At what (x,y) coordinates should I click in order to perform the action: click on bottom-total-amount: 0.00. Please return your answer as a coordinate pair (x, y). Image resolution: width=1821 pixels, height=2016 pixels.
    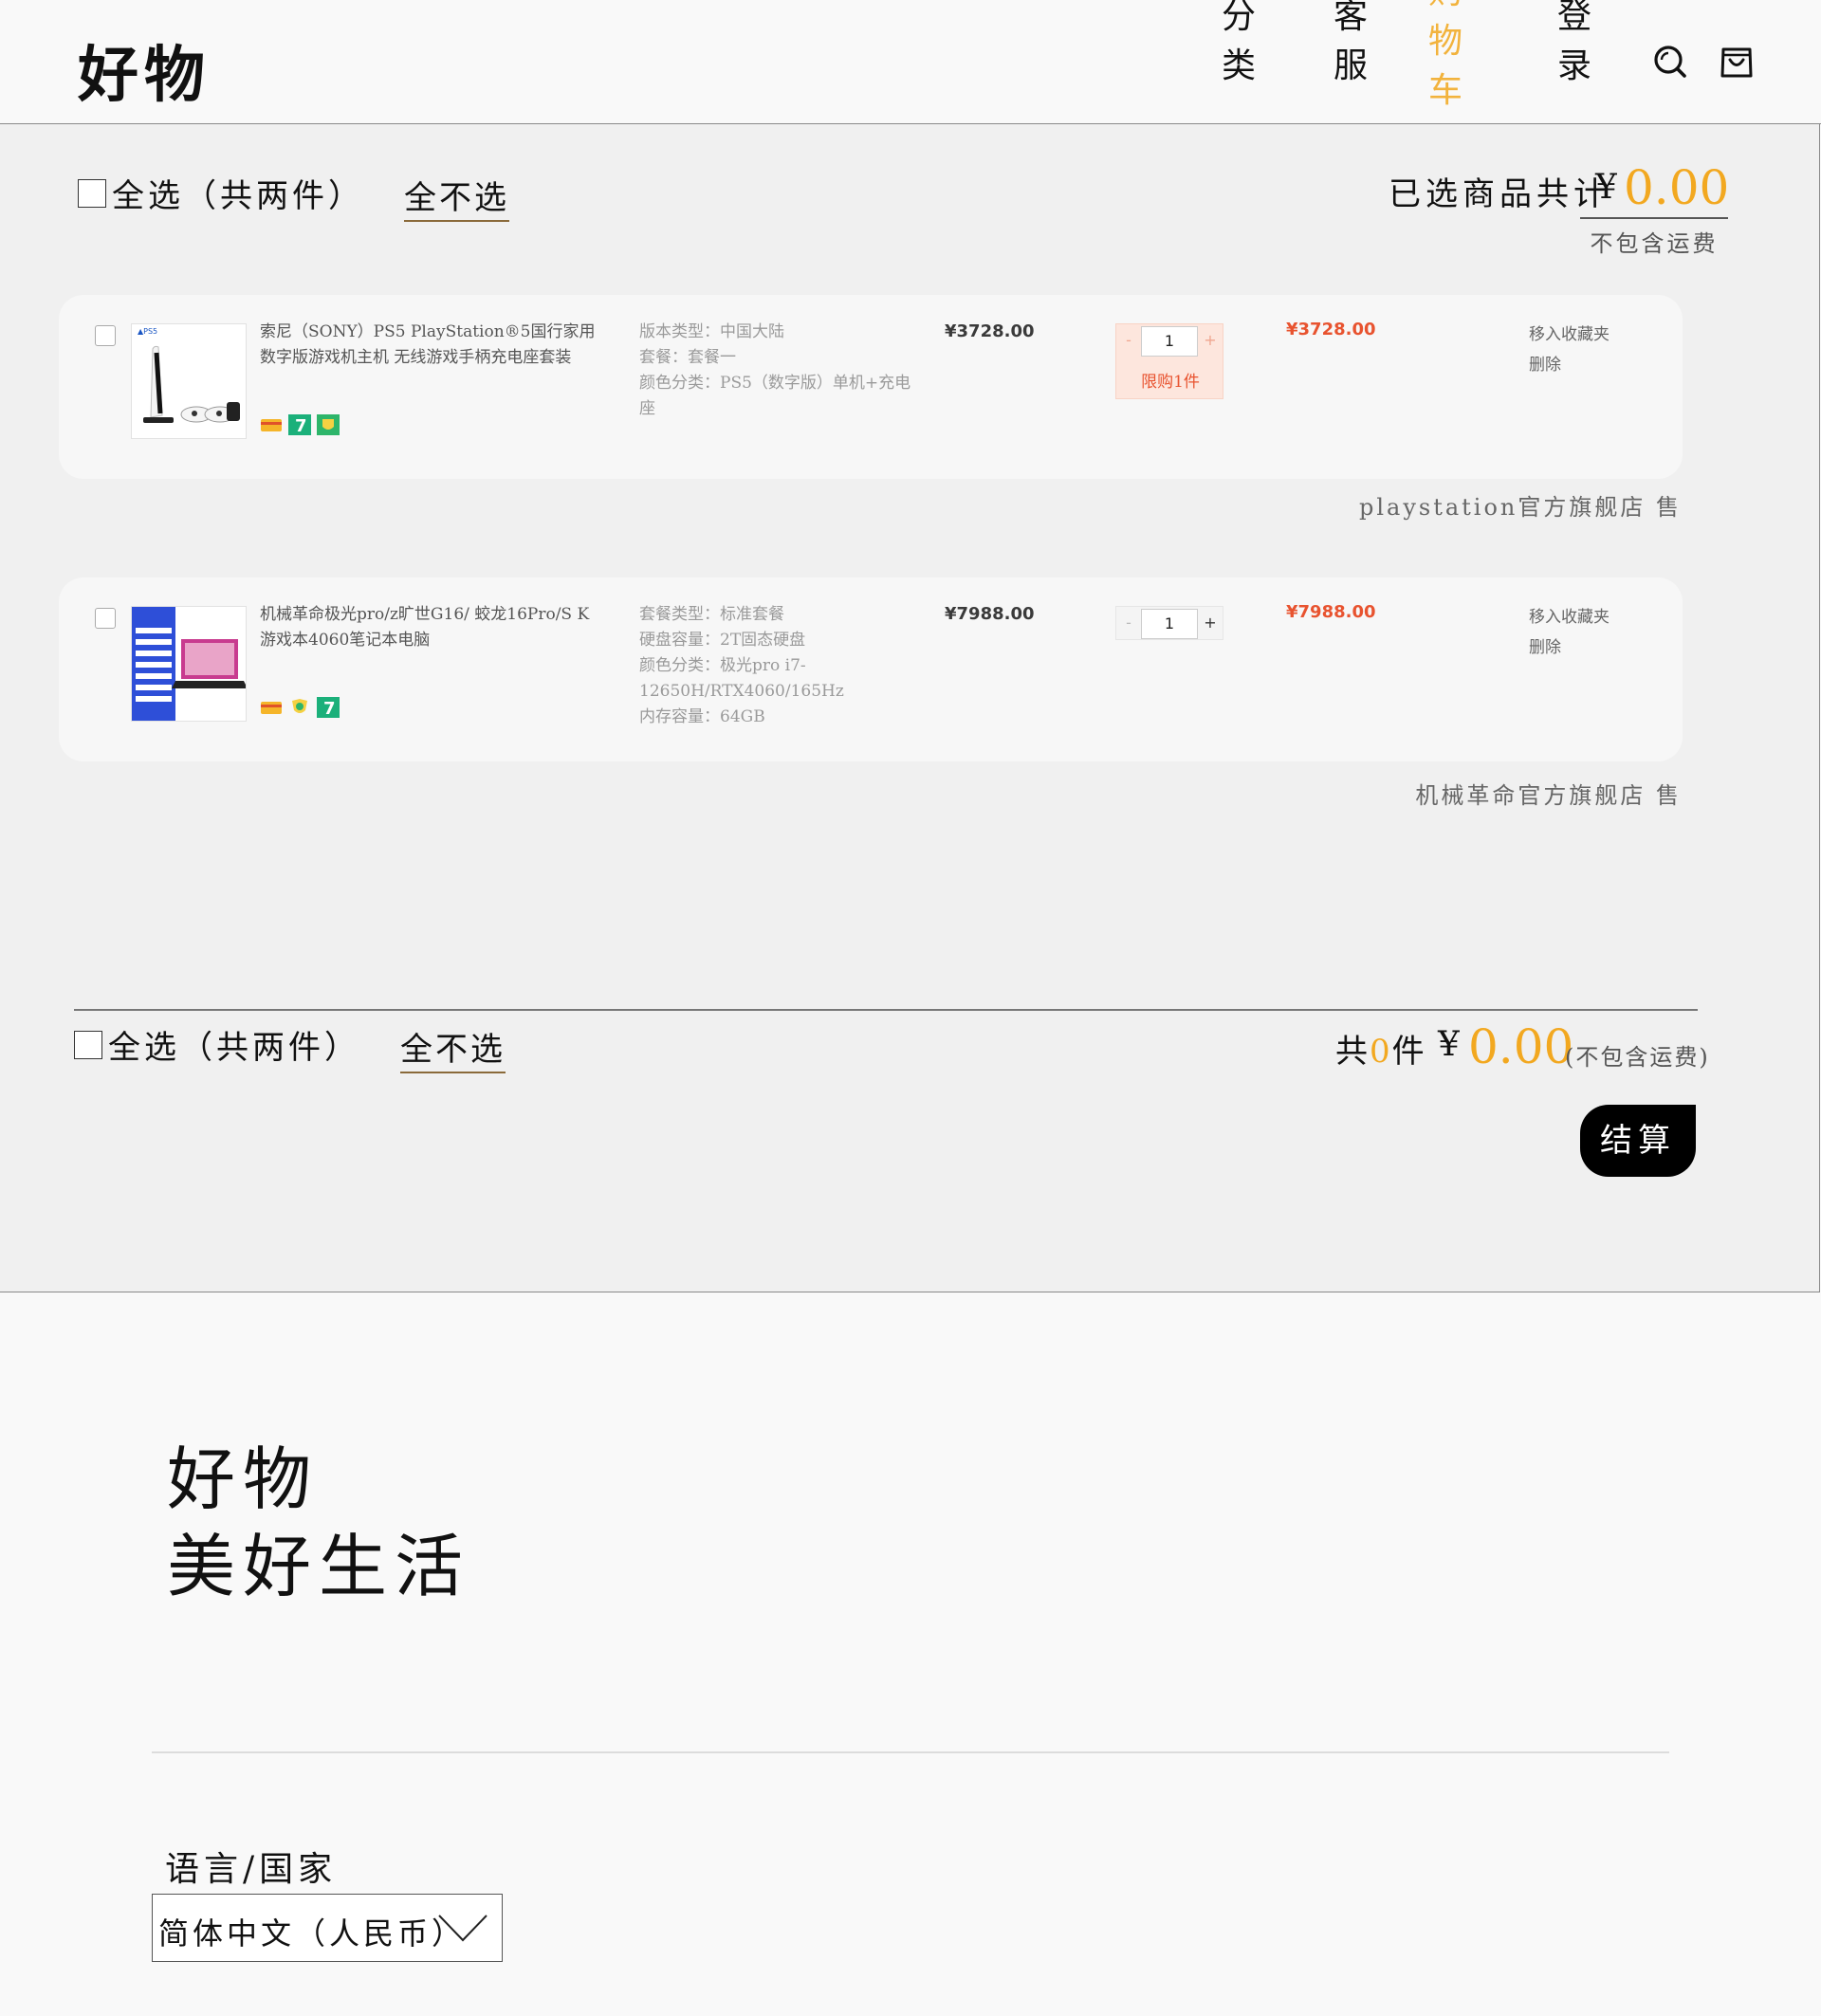
    Looking at the image, I should click on (1521, 1046).